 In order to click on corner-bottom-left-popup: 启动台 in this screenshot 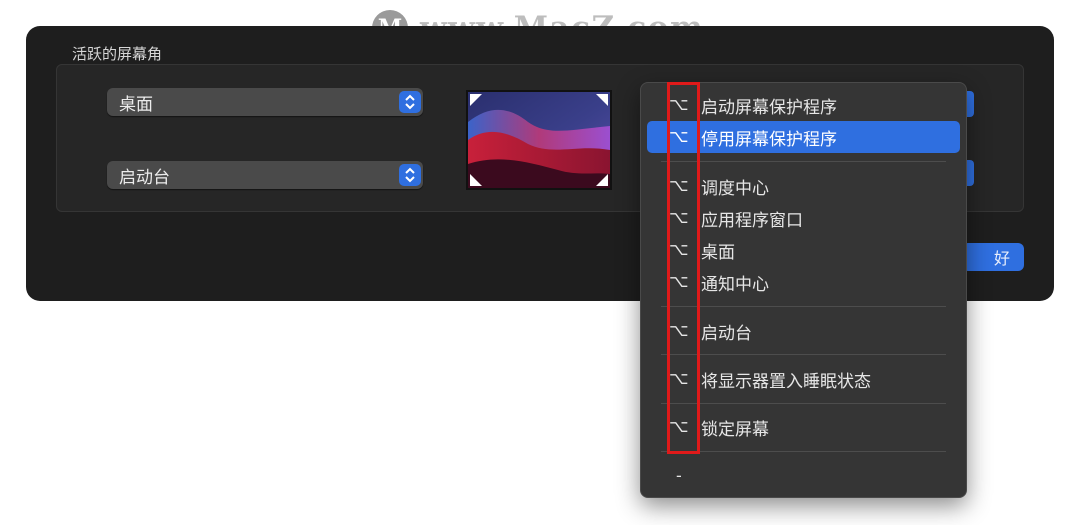, I will do `click(265, 175)`.